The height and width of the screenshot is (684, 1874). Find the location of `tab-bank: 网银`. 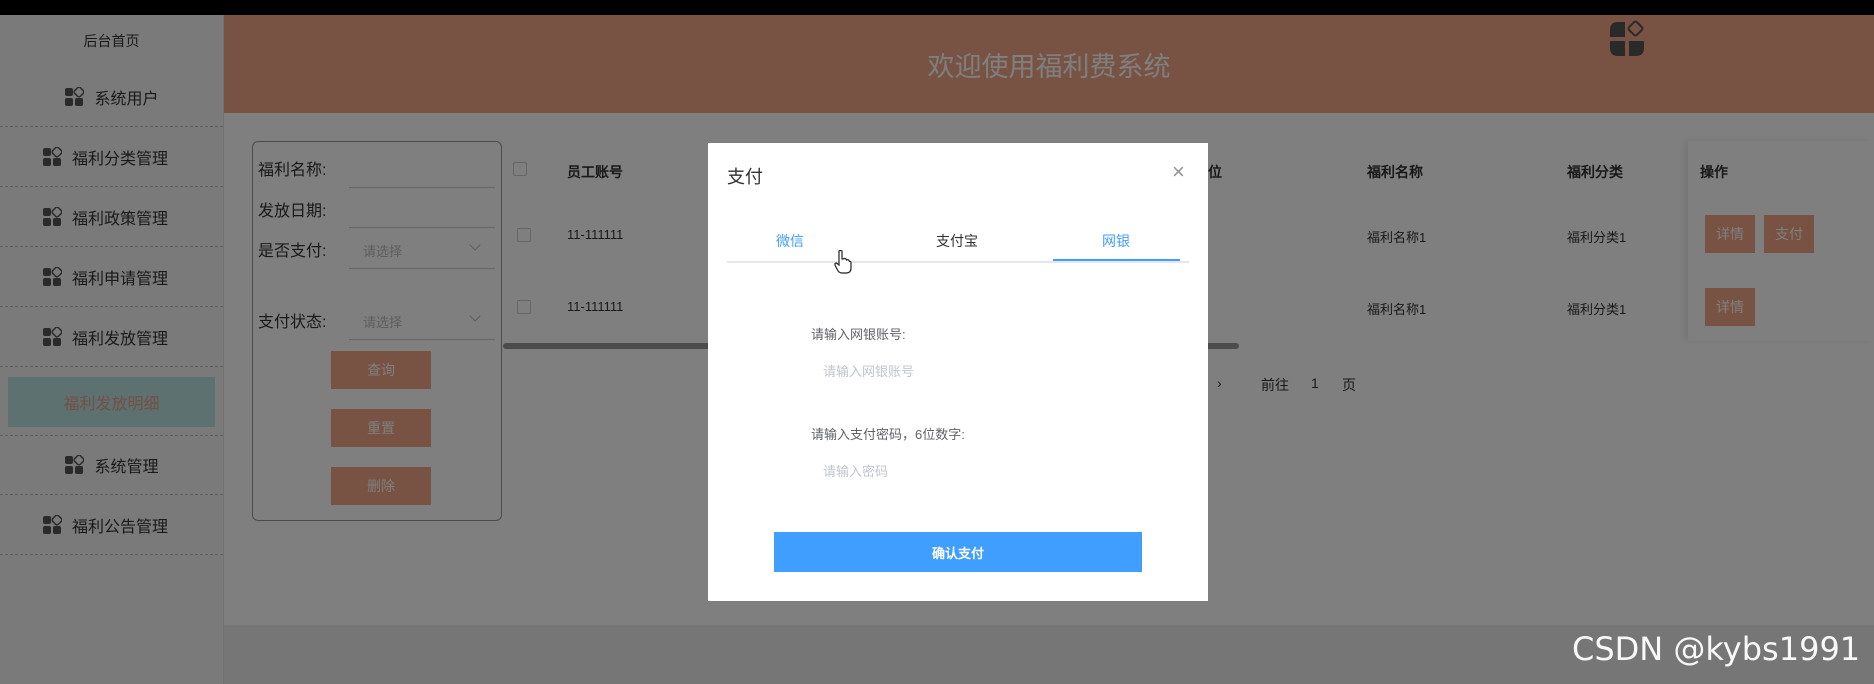

tab-bank: 网银 is located at coordinates (1116, 241).